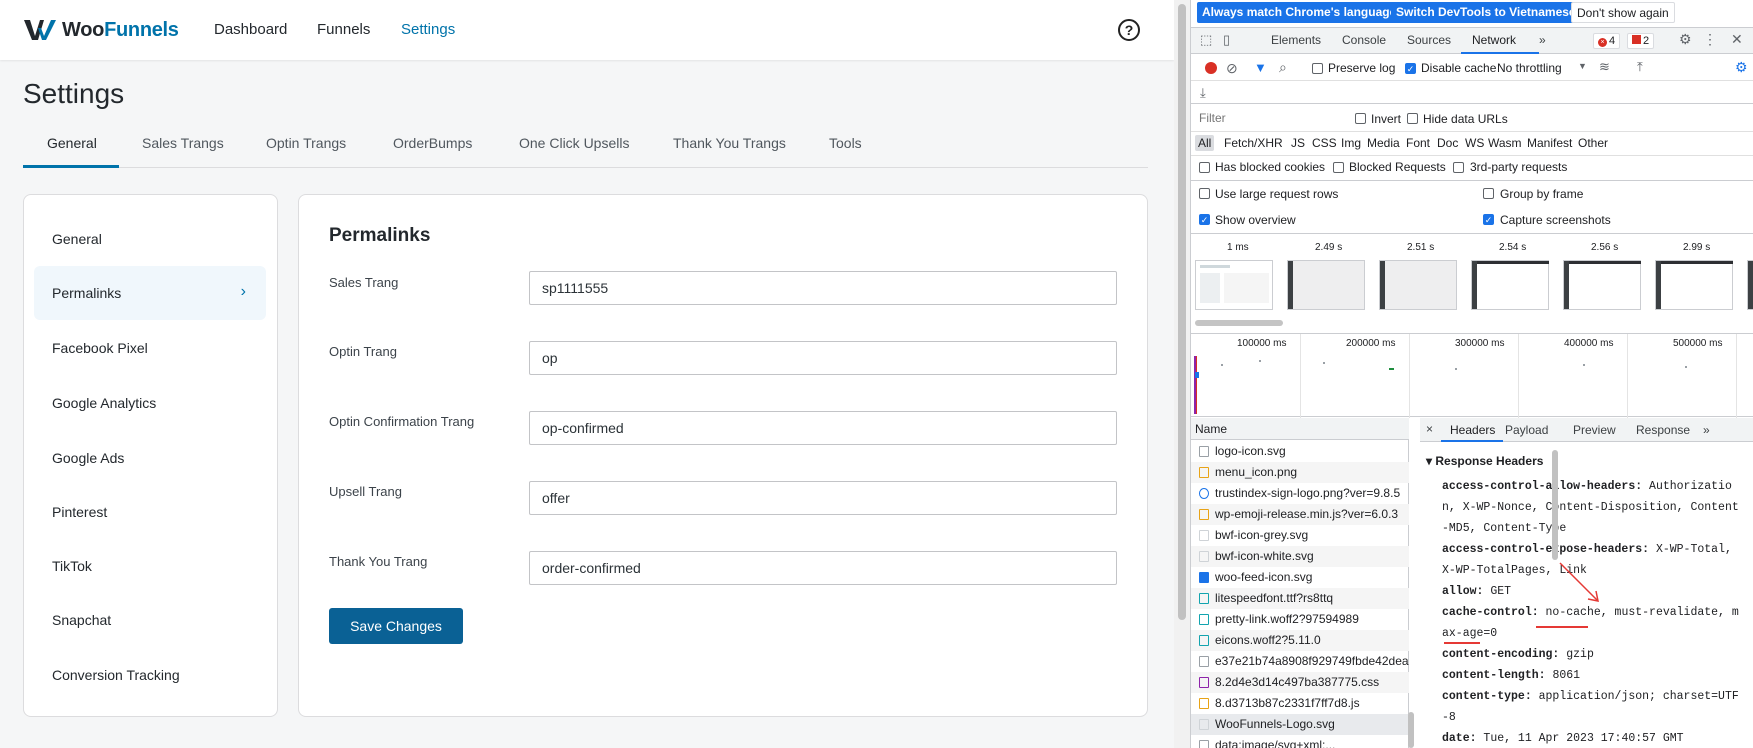 The image size is (1753, 748). I want to click on tab-general: General, so click(72, 143).